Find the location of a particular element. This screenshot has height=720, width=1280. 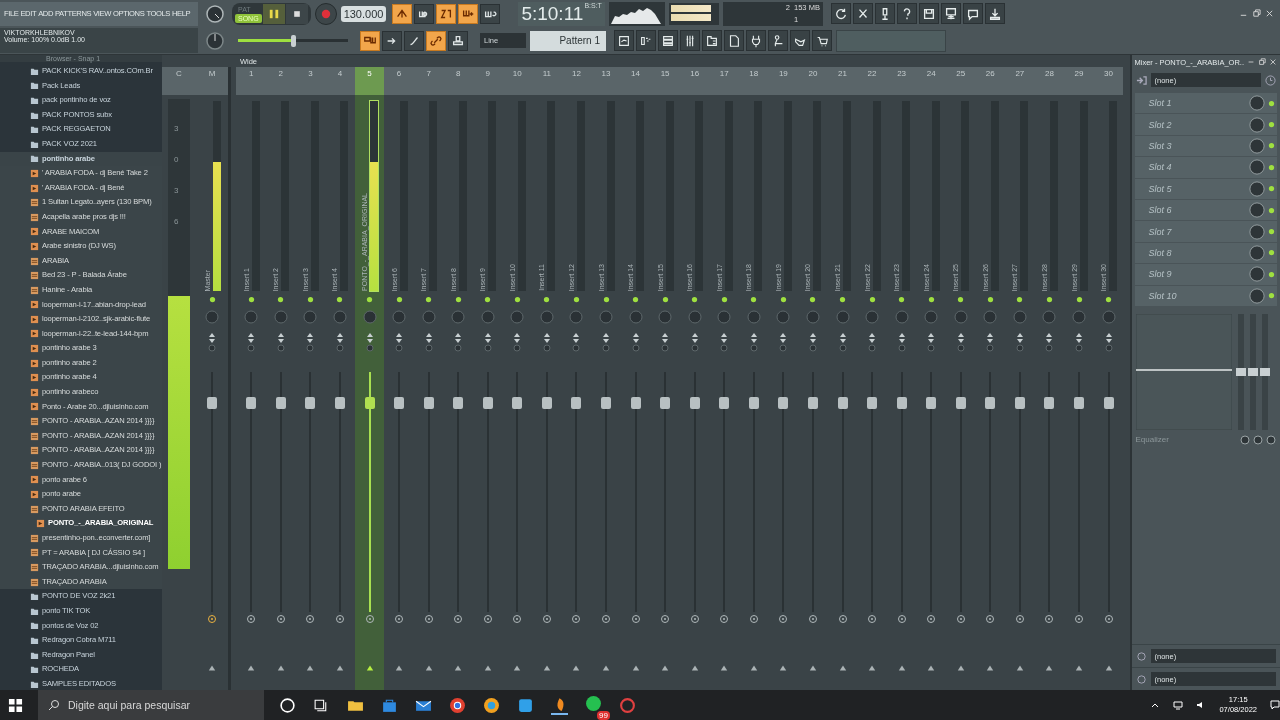

channel-number: 20 is located at coordinates (813, 81).